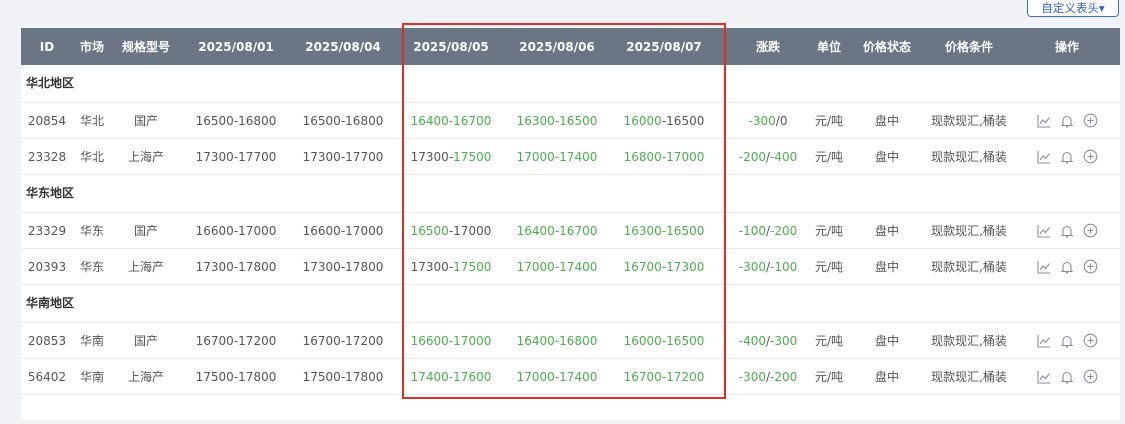  Describe the element at coordinates (236, 156) in the screenshot. I see `col-date-0801: 17300-17700` at that location.